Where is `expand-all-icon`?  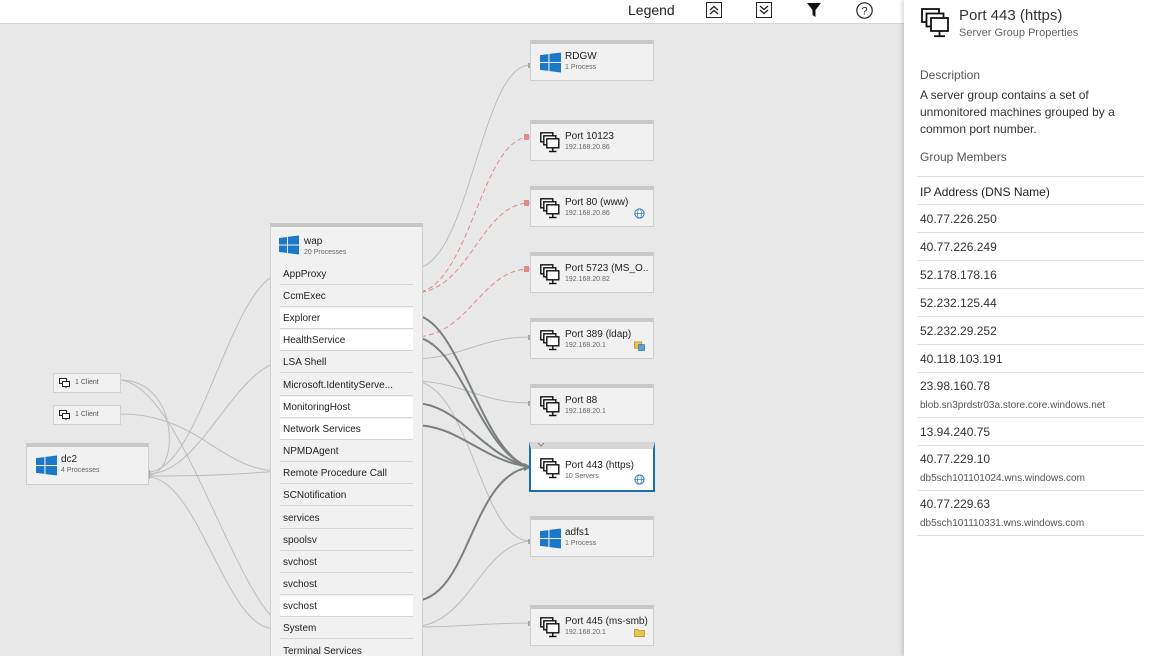
expand-all-icon is located at coordinates (764, 10).